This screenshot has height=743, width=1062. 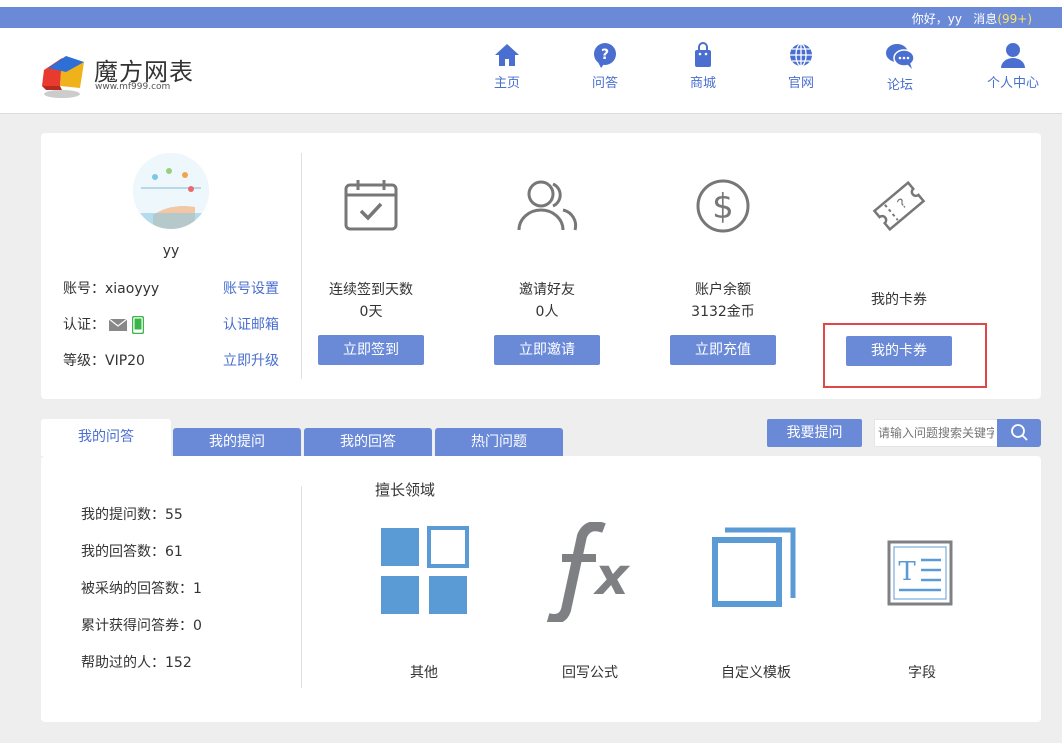 What do you see at coordinates (141, 626) in the screenshot?
I see `qa-stat-coupons: 累计获得问答券：0` at bounding box center [141, 626].